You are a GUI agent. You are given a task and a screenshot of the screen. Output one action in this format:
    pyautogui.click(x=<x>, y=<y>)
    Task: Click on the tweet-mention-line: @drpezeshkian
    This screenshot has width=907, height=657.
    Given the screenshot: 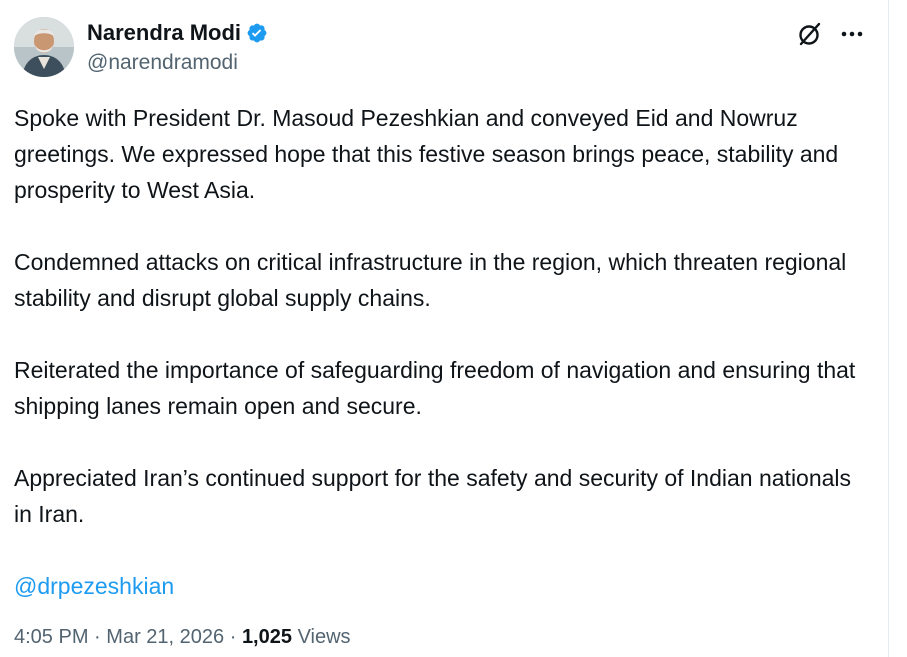 What is the action you would take?
    pyautogui.click(x=439, y=586)
    